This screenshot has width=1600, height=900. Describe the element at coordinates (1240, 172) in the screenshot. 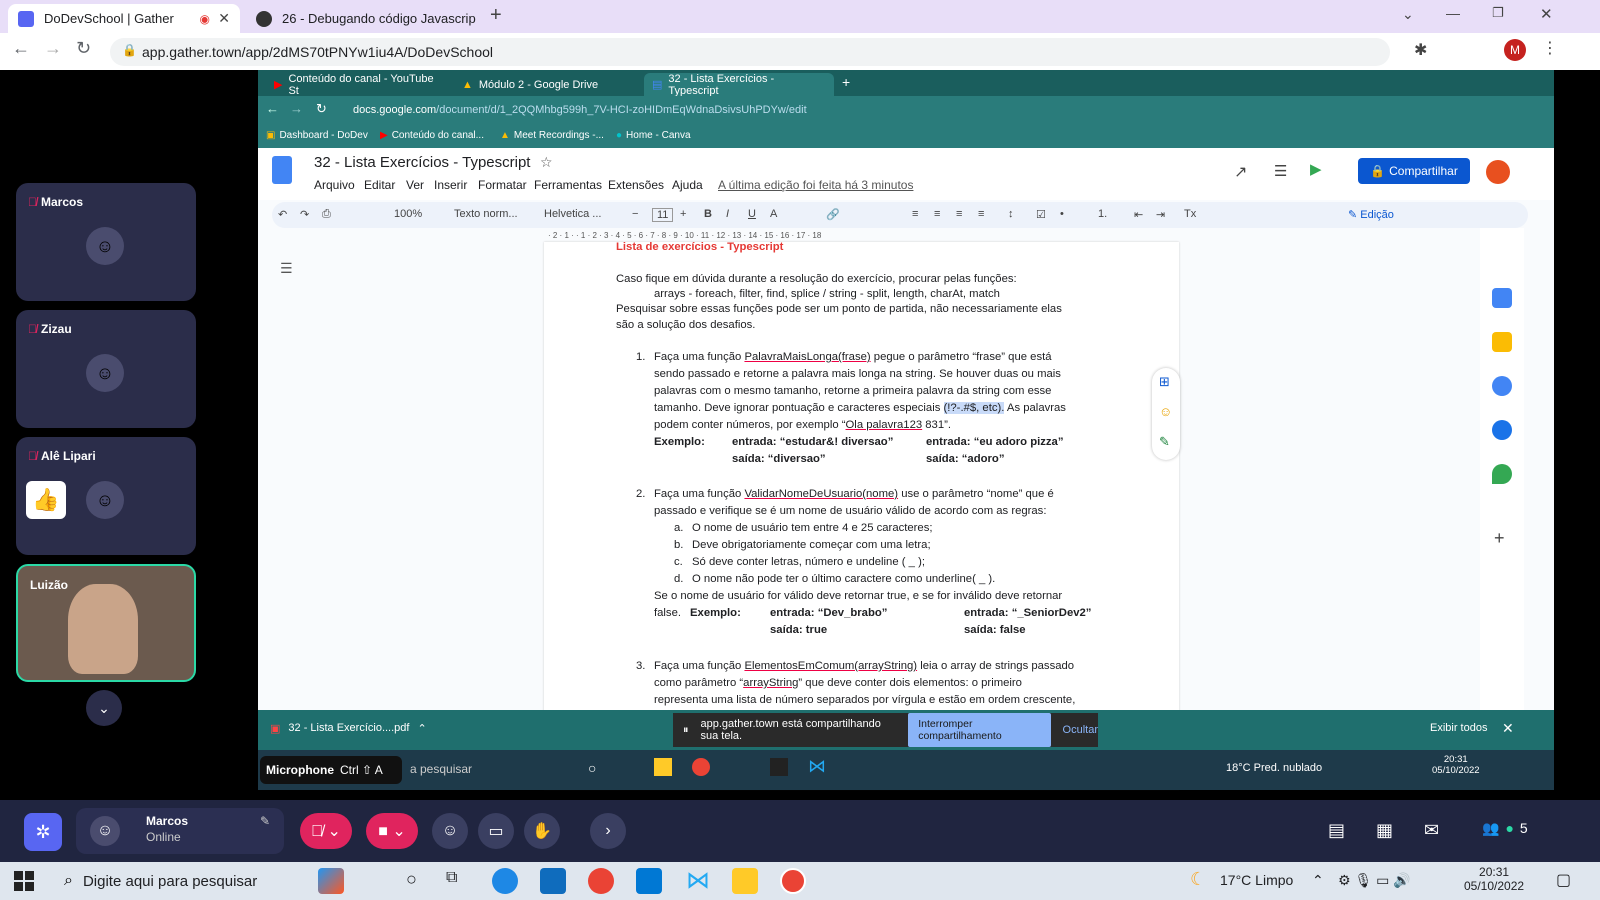

I see `activity-icon: ↗` at that location.